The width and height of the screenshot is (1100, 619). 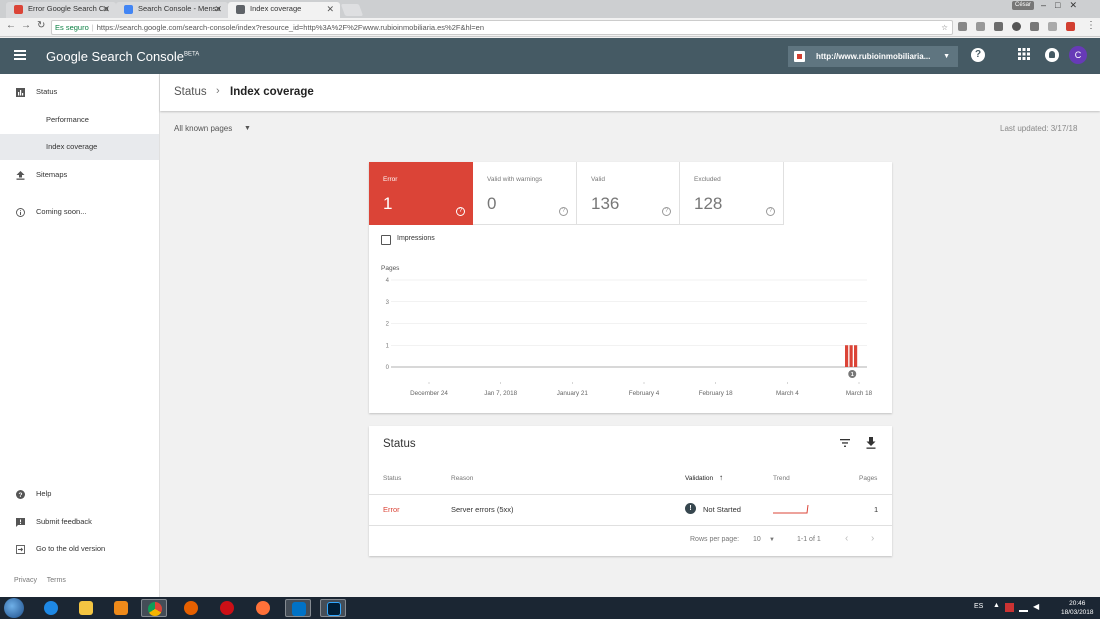 What do you see at coordinates (79, 494) in the screenshot?
I see `sidebar-item-help: ? Help` at bounding box center [79, 494].